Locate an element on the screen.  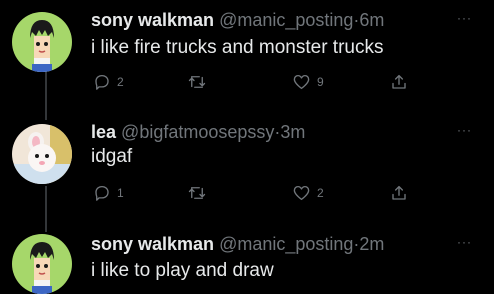
like-count: 2 is located at coordinates (320, 193).